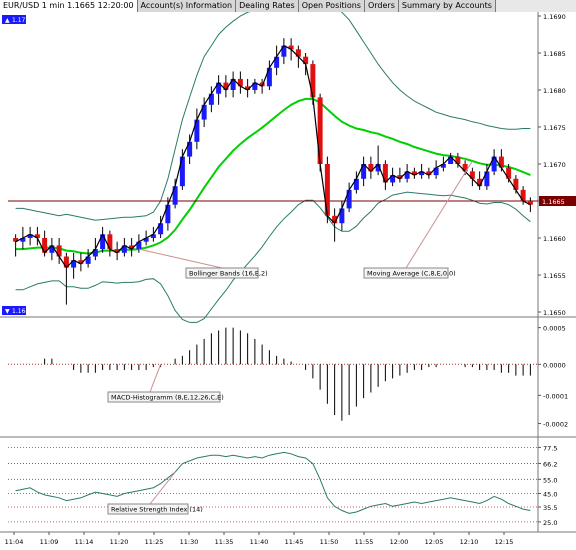 The image size is (576, 550). Describe the element at coordinates (550, 480) in the screenshot. I see `rsi-tick-label: 55.0` at that location.